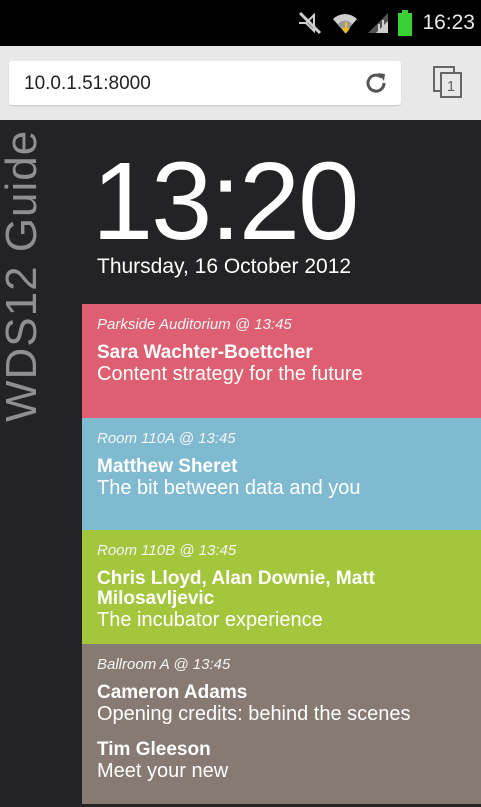  What do you see at coordinates (451, 86) in the screenshot?
I see `tab-count: 1` at bounding box center [451, 86].